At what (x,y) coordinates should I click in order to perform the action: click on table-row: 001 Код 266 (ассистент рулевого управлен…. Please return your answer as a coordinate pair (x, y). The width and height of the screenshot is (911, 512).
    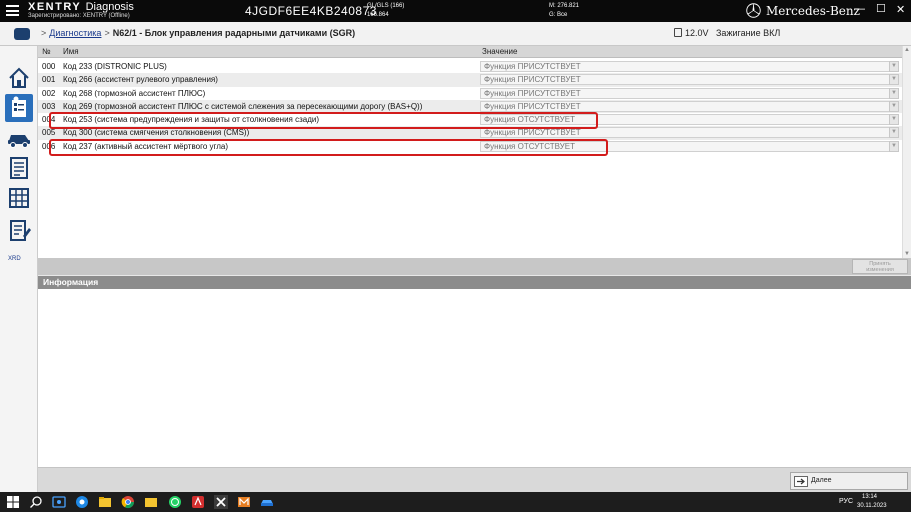
    Looking at the image, I should click on (474, 80).